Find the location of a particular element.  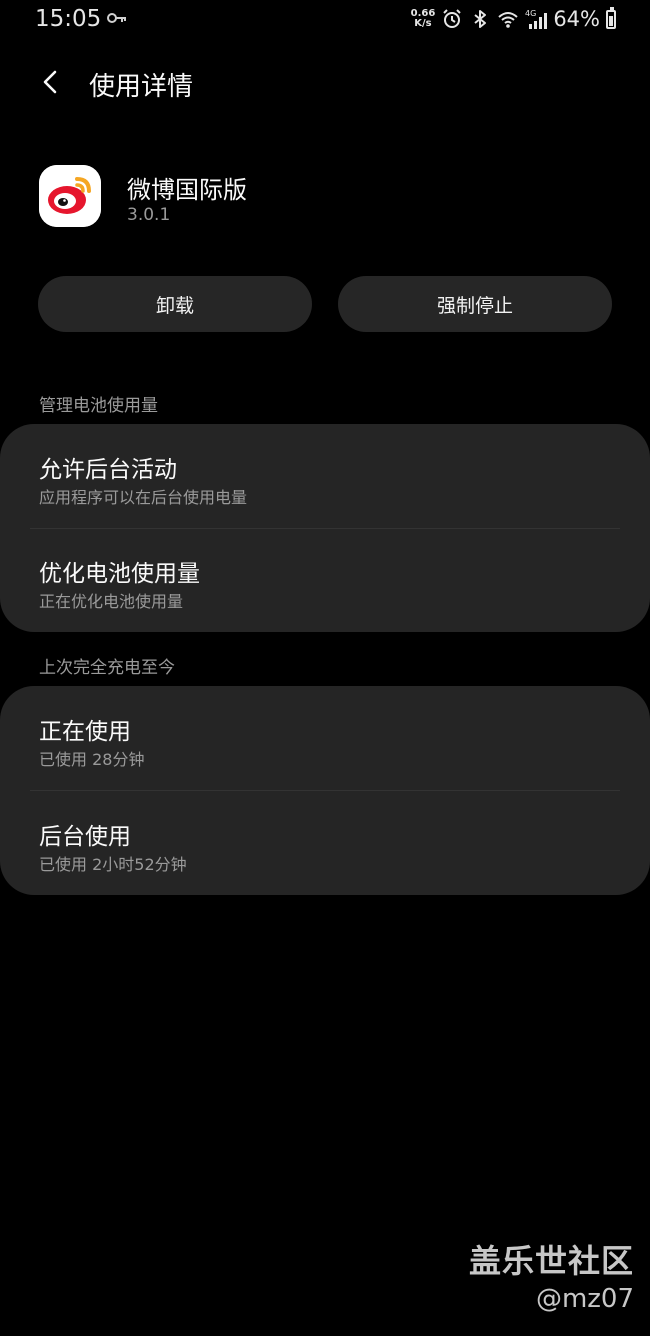

weibo-logo-graphic is located at coordinates (70, 196).